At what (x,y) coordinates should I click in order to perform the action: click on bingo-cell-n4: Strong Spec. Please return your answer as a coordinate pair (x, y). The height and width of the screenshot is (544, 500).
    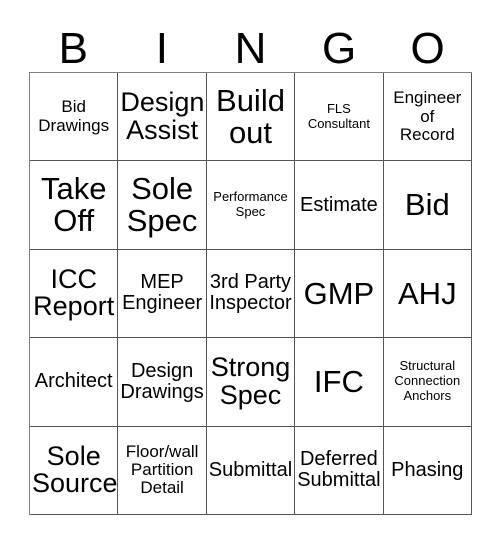
    Looking at the image, I should click on (251, 382).